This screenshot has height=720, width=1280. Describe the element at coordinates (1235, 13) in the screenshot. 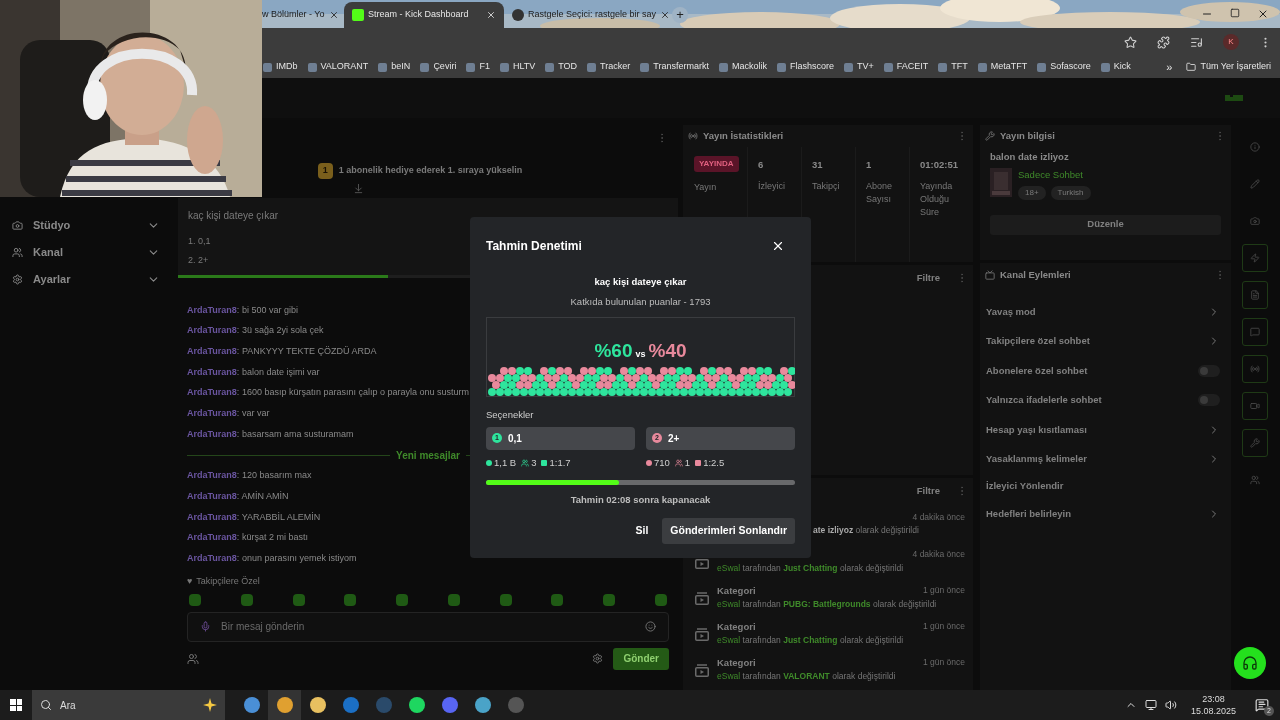

I see `maximize-icon` at that location.